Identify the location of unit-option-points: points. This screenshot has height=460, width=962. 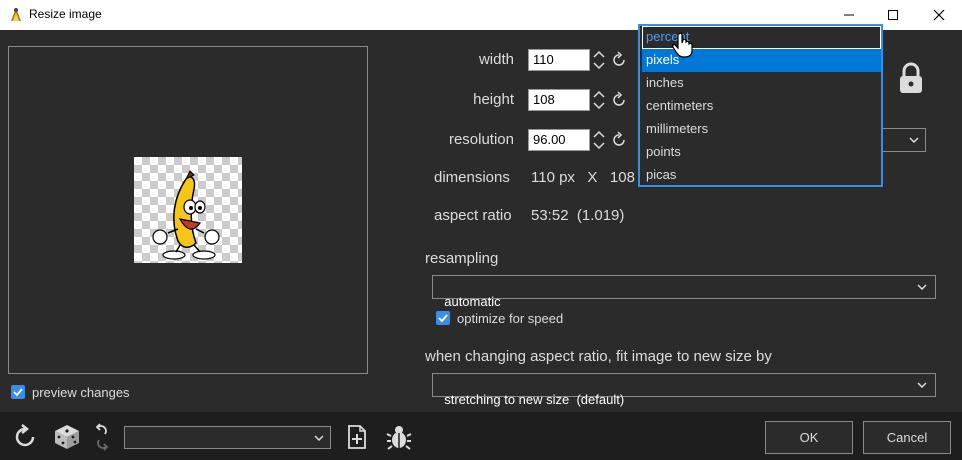
(761, 152).